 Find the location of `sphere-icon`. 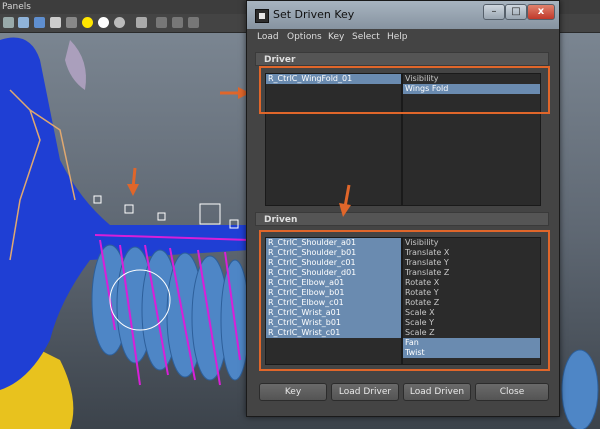

sphere-icon is located at coordinates (103, 22).